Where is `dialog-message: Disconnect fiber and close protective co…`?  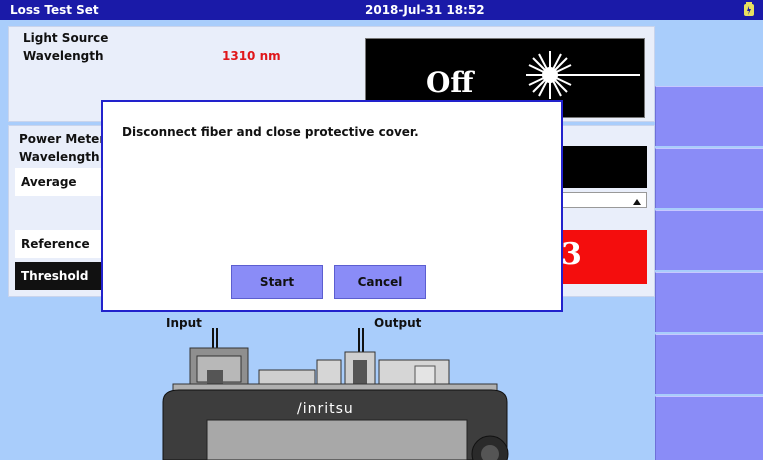 dialog-message: Disconnect fiber and close protective co… is located at coordinates (270, 132).